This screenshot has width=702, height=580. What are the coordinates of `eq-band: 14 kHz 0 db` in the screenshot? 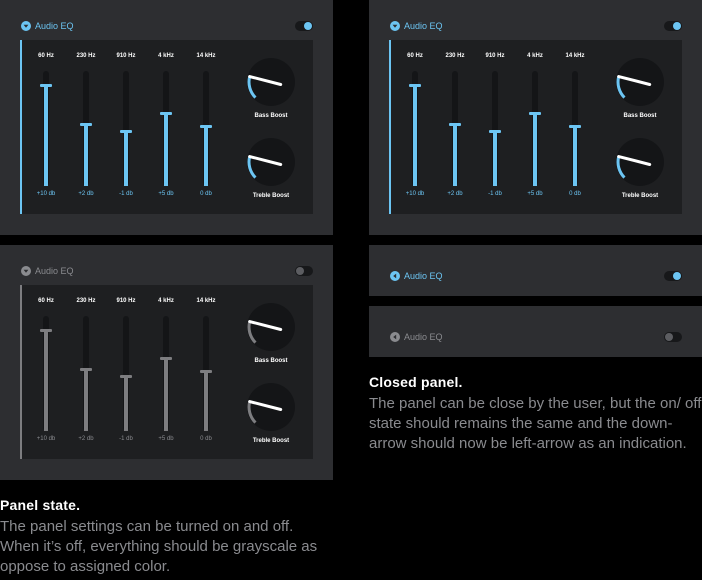 It's located at (206, 127).